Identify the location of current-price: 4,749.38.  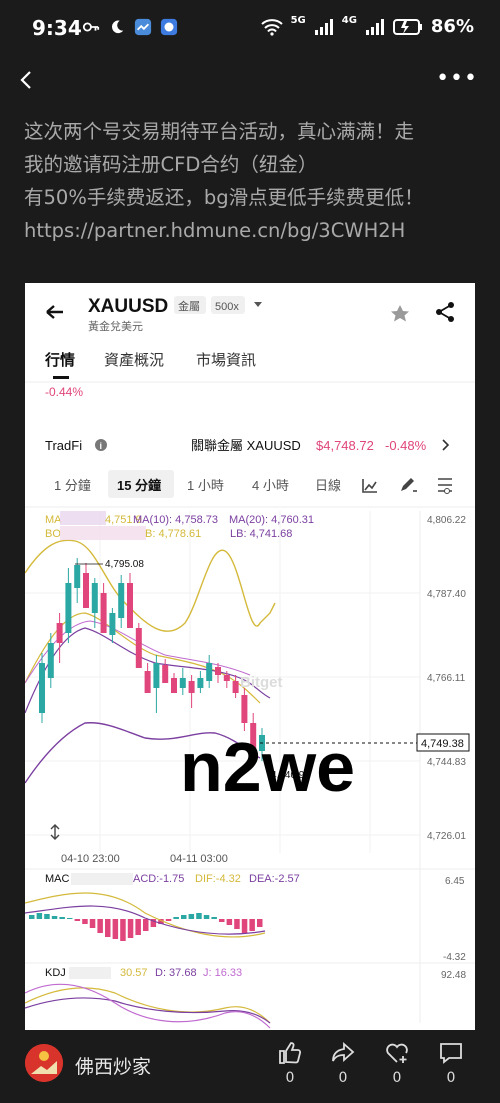
(442, 744).